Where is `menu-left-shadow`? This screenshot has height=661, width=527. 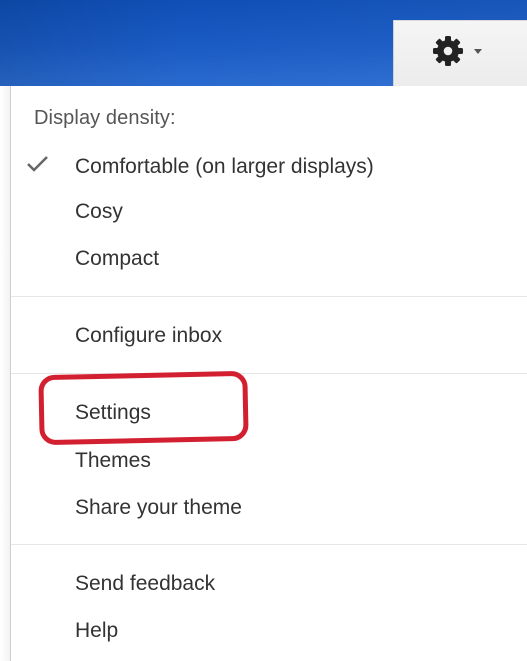
menu-left-shadow is located at coordinates (5, 373).